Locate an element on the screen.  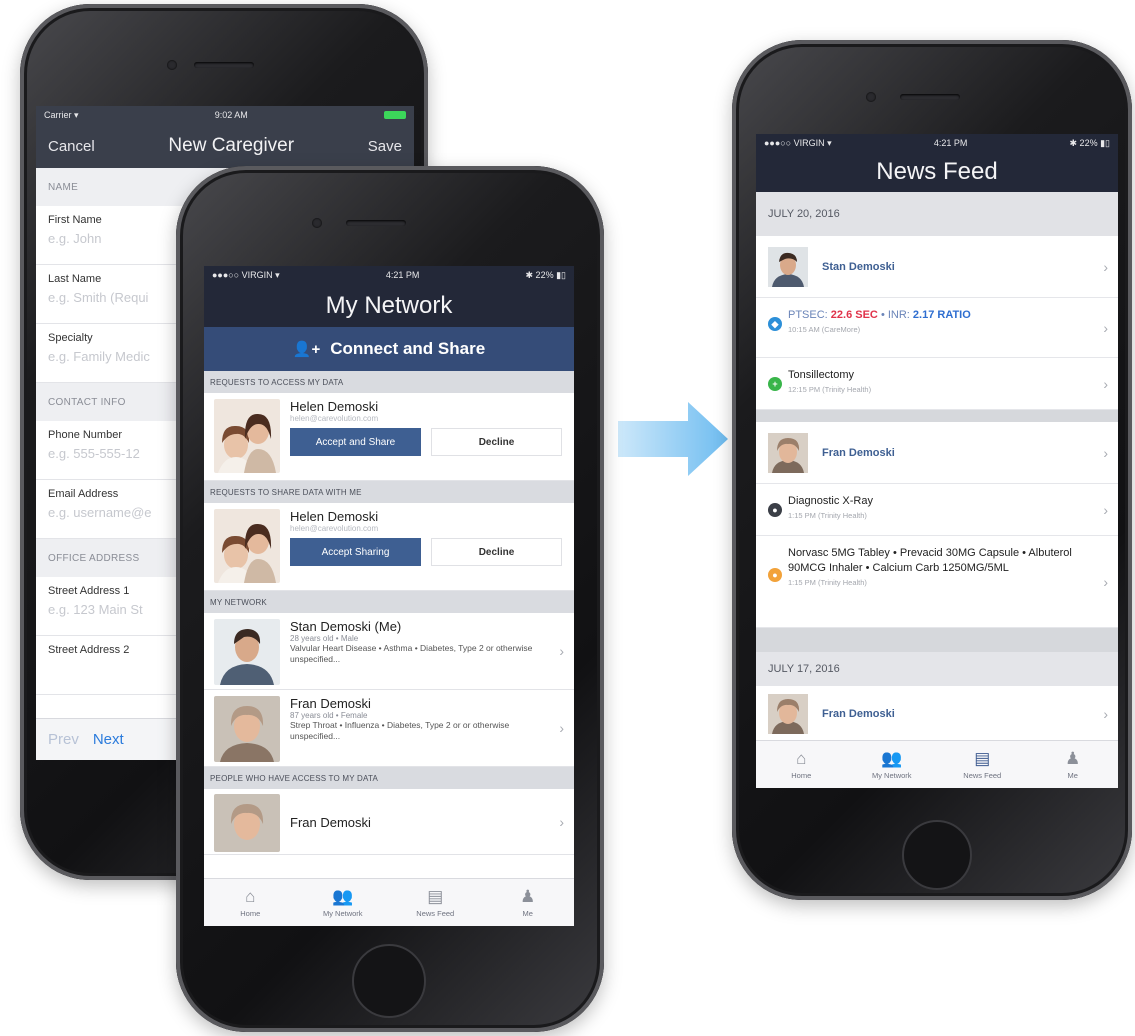
member-demographics: 28 years old • Male is located at coordinates (324, 638).